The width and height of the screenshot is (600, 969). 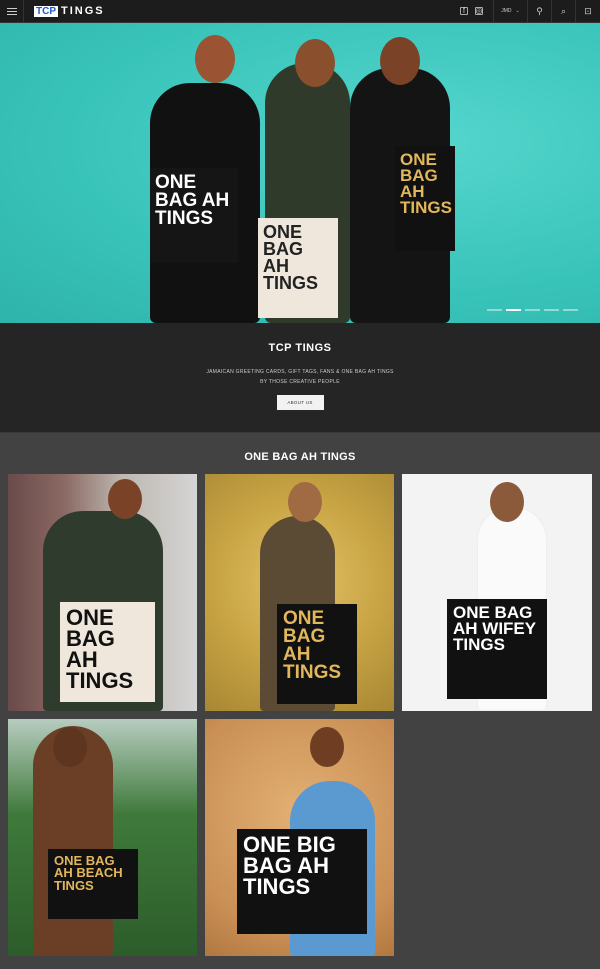 I want to click on about-title: TCP TINGS, so click(x=300, y=348).